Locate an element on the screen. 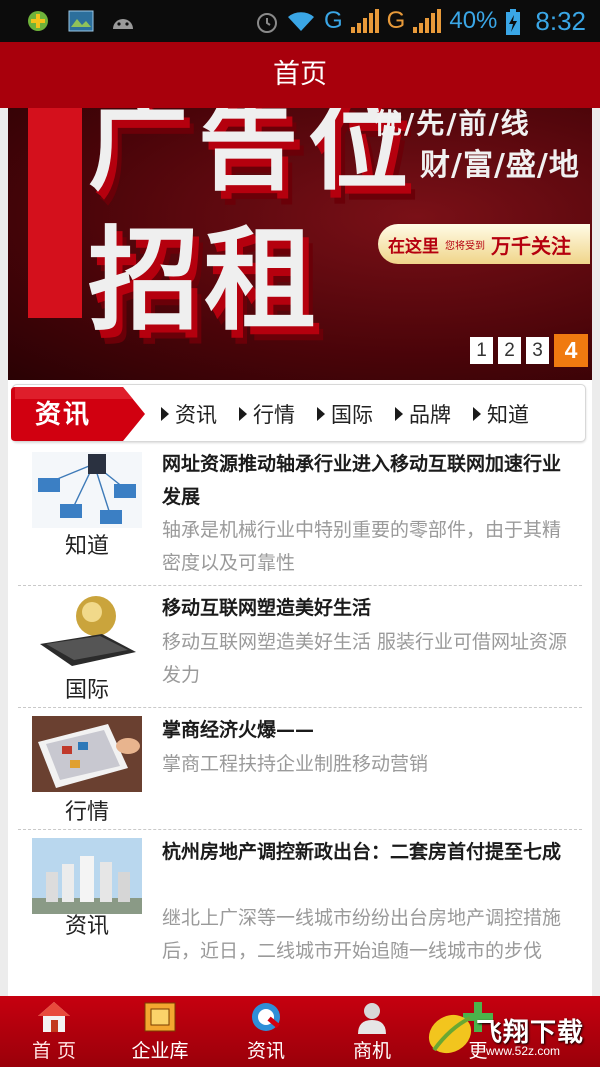  tab-label: 商机 is located at coordinates (371, 1051).